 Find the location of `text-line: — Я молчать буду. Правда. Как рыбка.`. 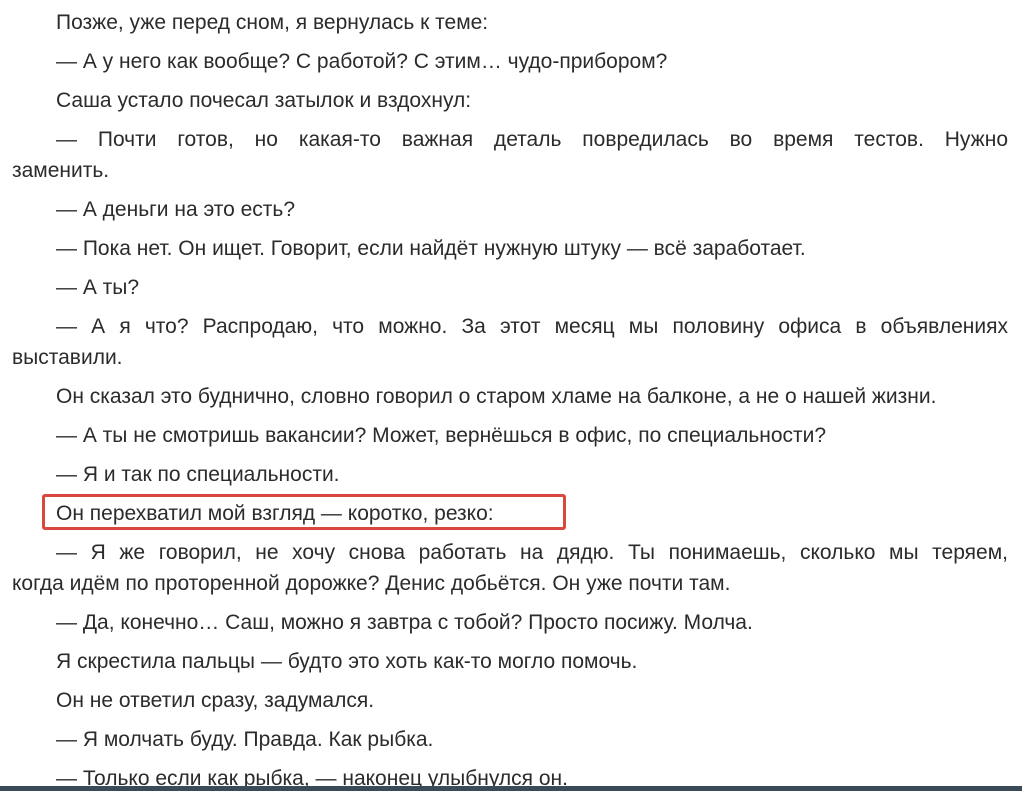

text-line: — Я молчать буду. Правда. Как рыбка. is located at coordinates (245, 739).